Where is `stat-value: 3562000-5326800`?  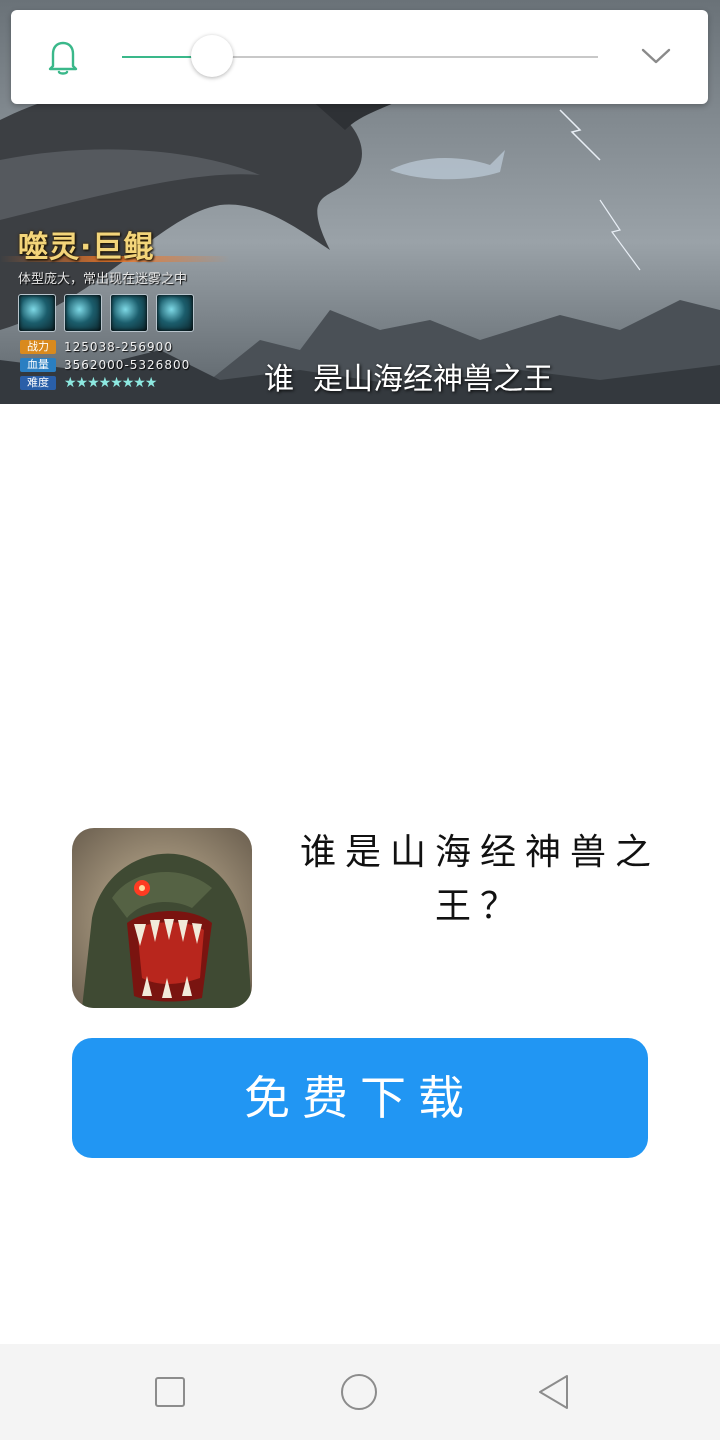 stat-value: 3562000-5326800 is located at coordinates (127, 364).